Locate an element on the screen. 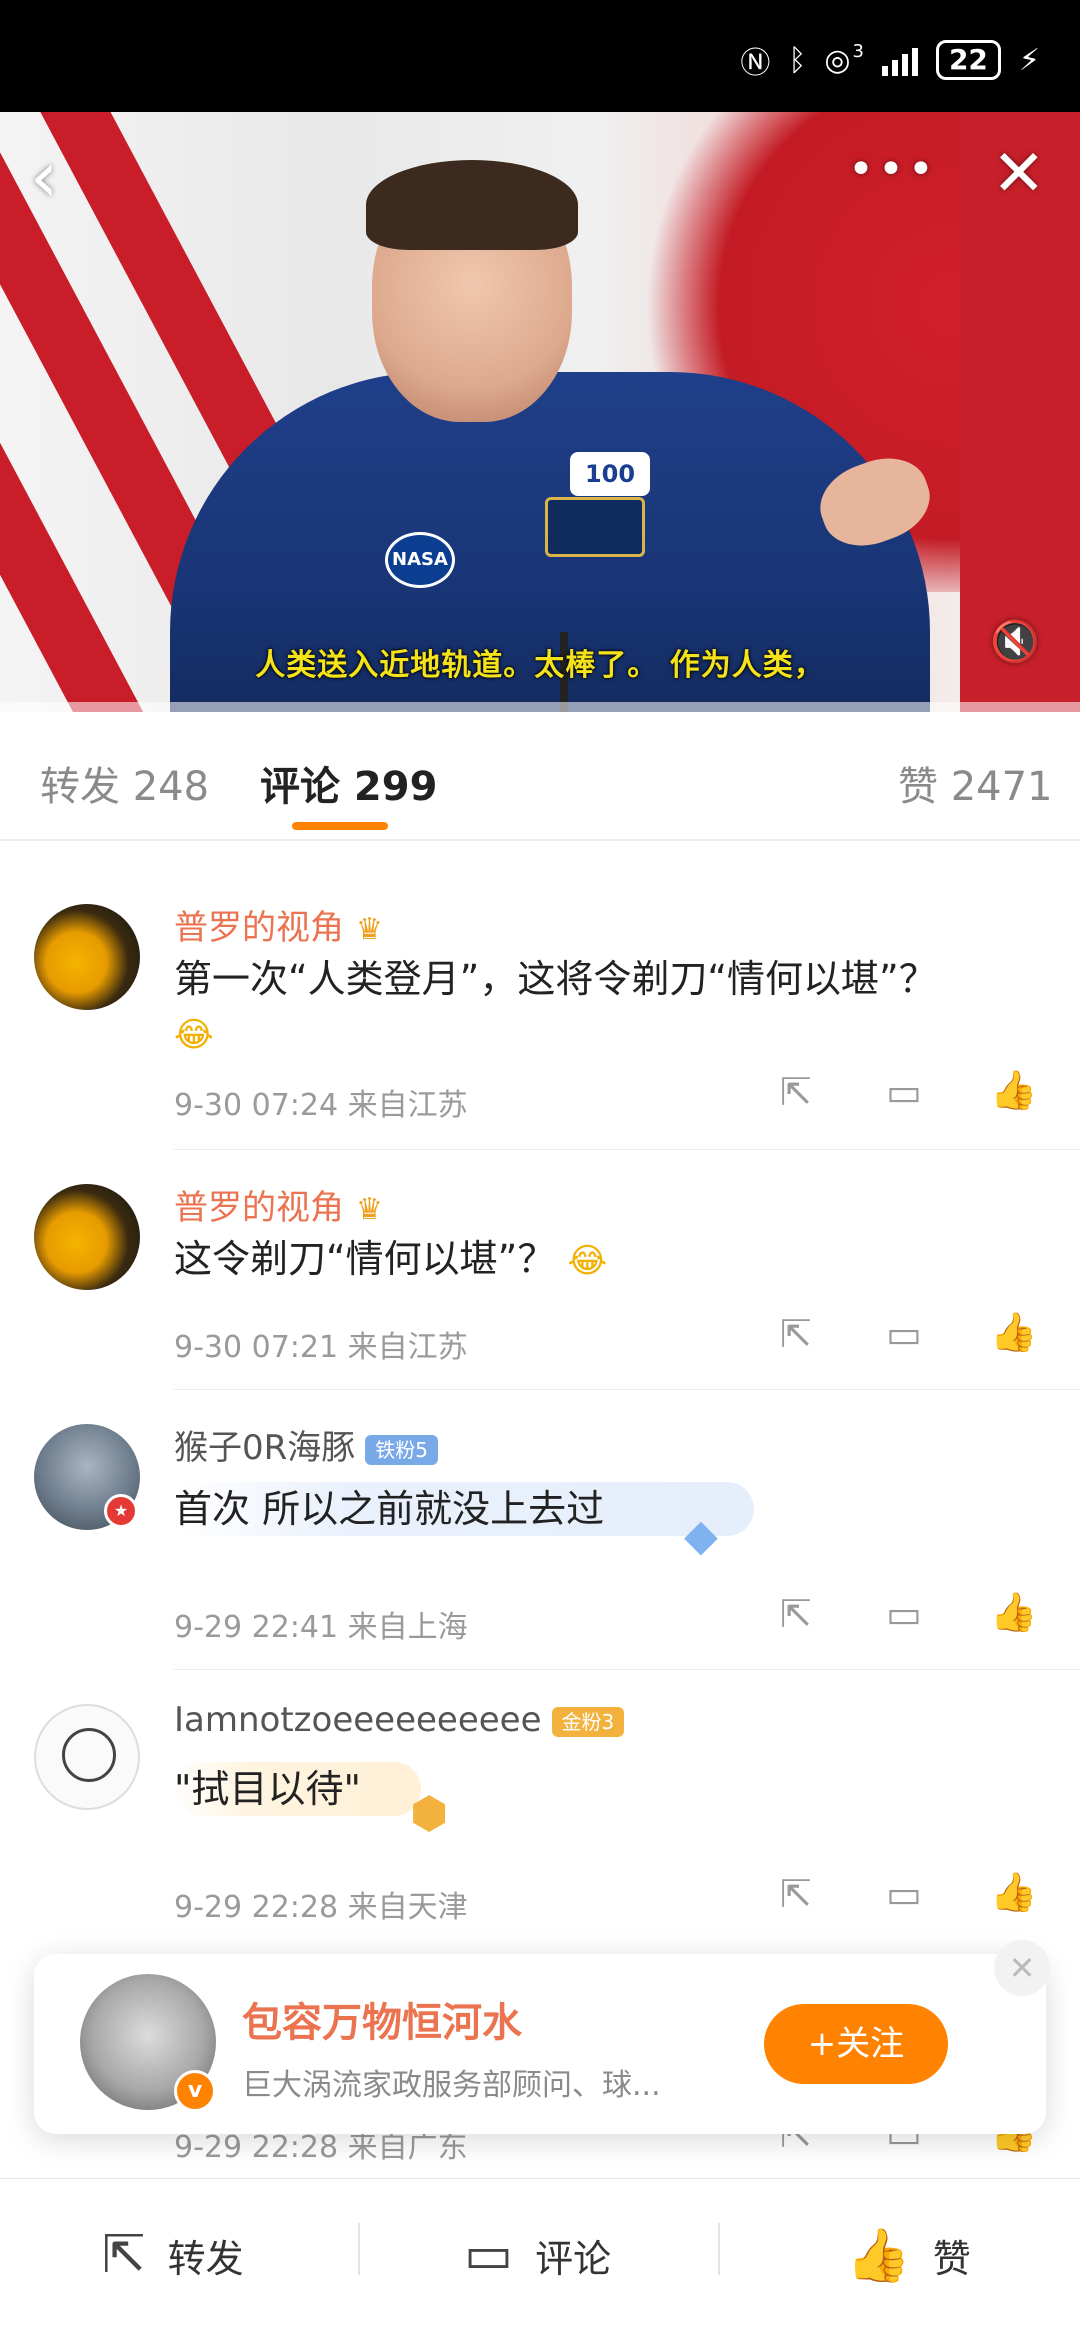 This screenshot has height=2331, width=1080. like-button: 👍 赞 is located at coordinates (908, 2255).